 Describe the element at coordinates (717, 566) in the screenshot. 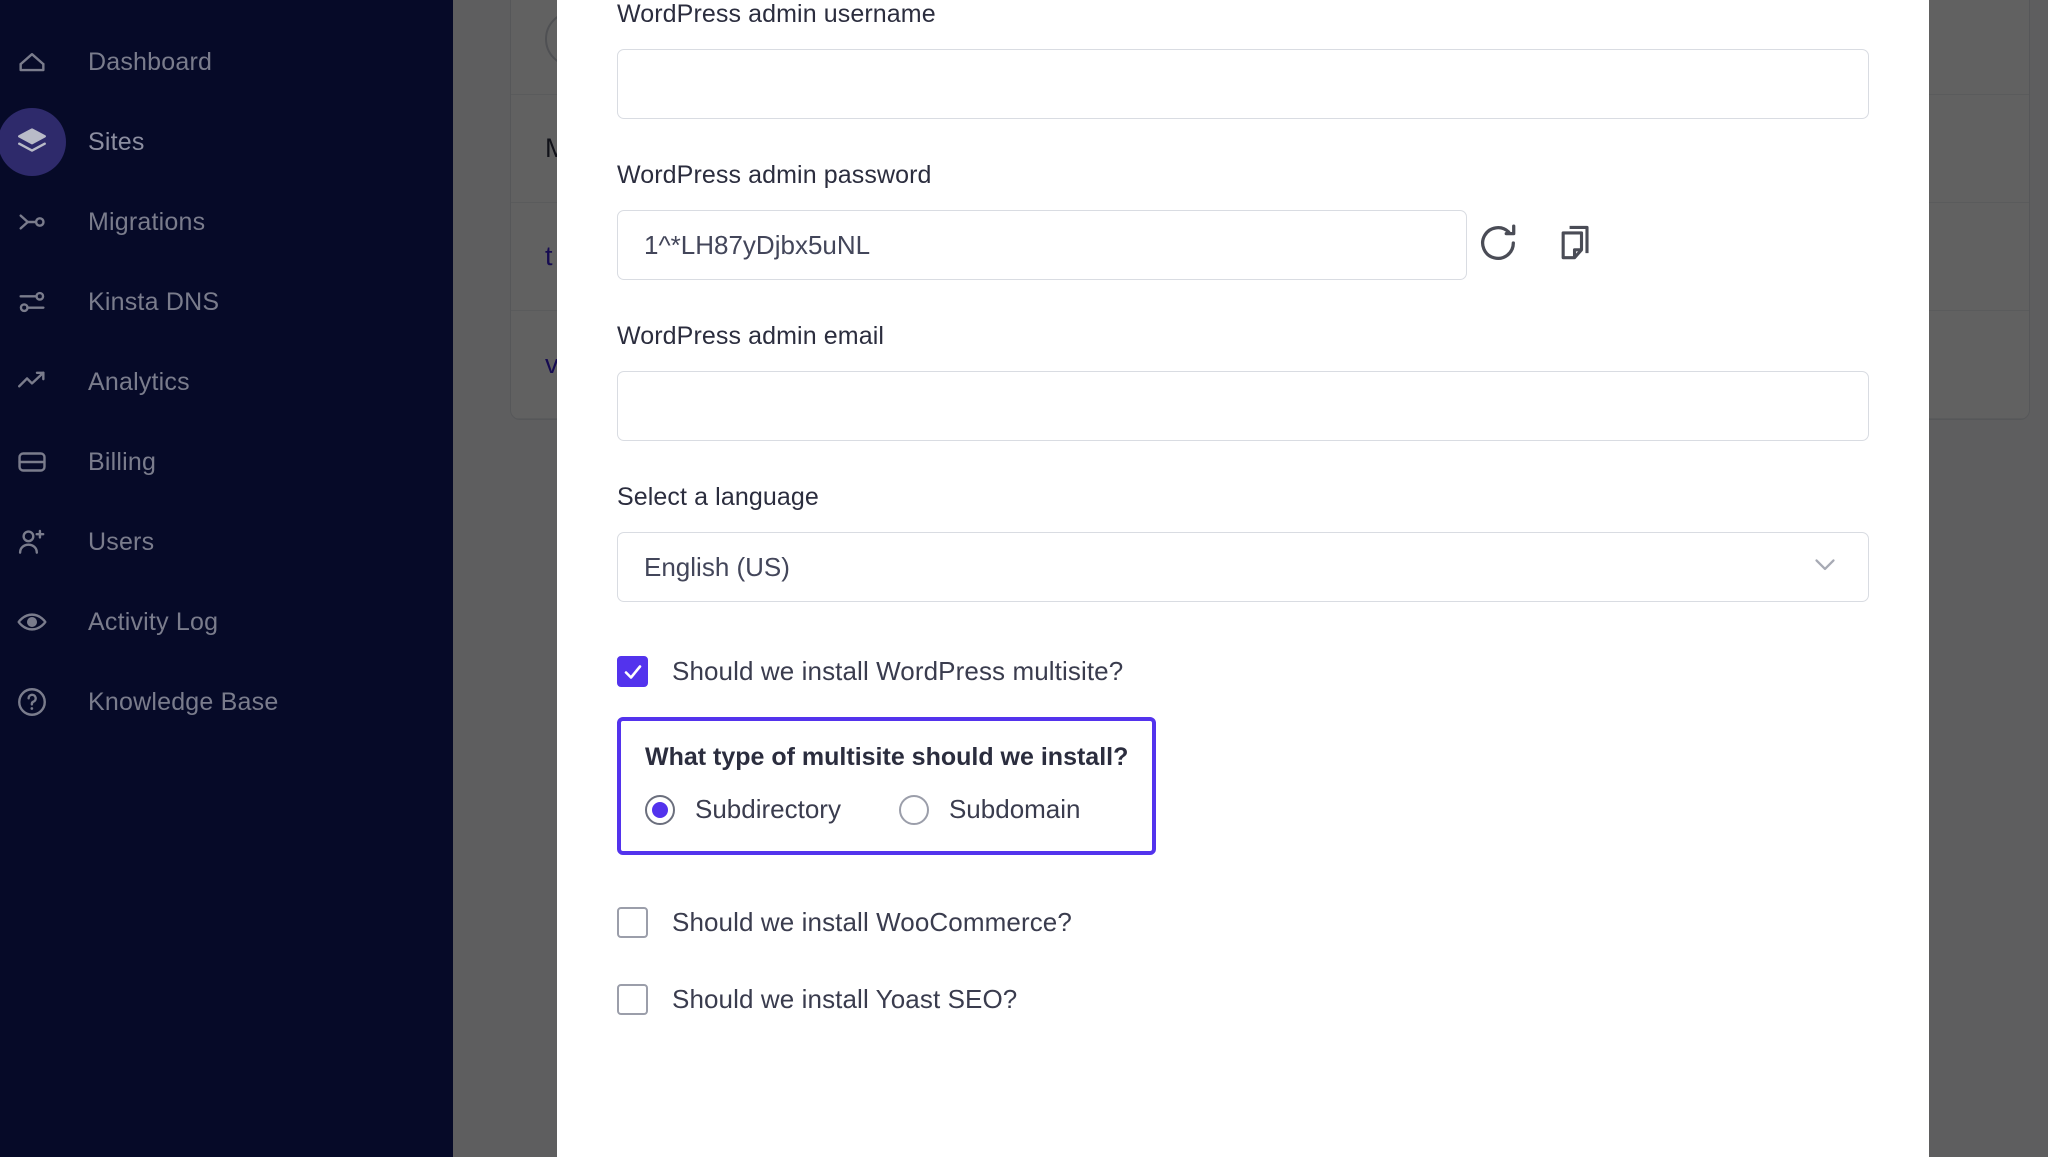

I see `language-select-value: English (US)` at that location.